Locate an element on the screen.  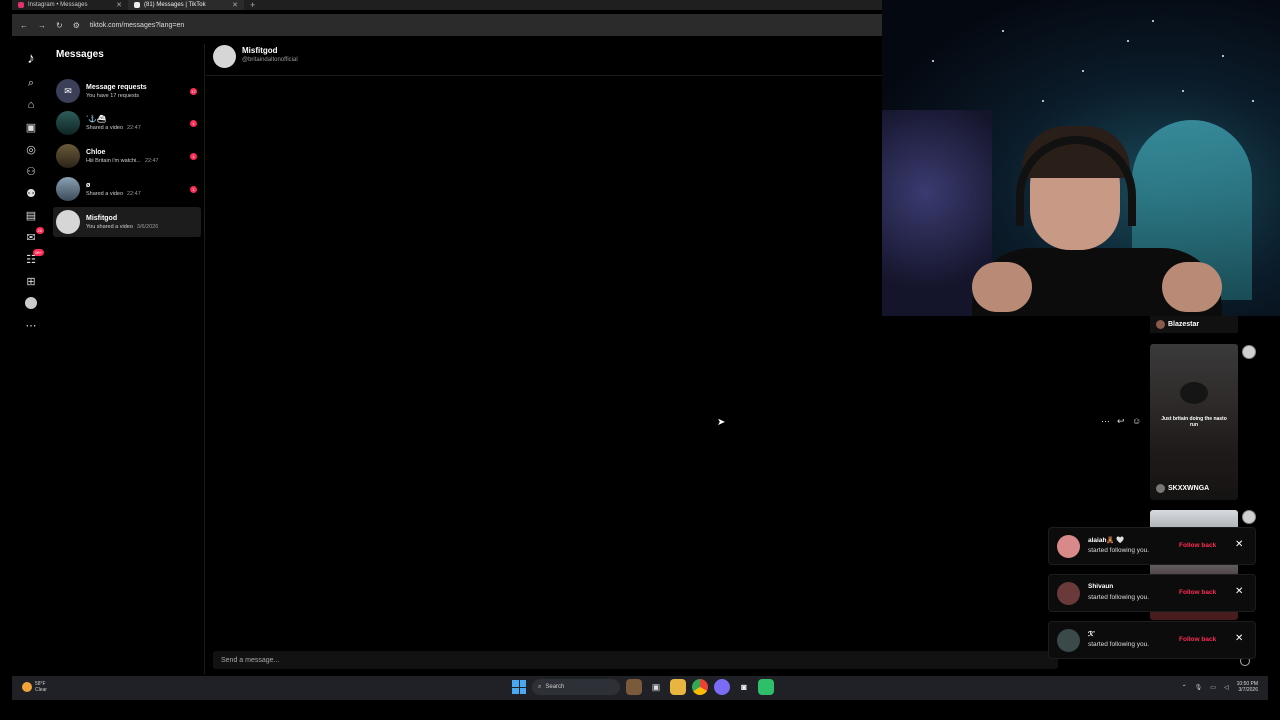
tiktok-icon is located at coordinates (137, 5).